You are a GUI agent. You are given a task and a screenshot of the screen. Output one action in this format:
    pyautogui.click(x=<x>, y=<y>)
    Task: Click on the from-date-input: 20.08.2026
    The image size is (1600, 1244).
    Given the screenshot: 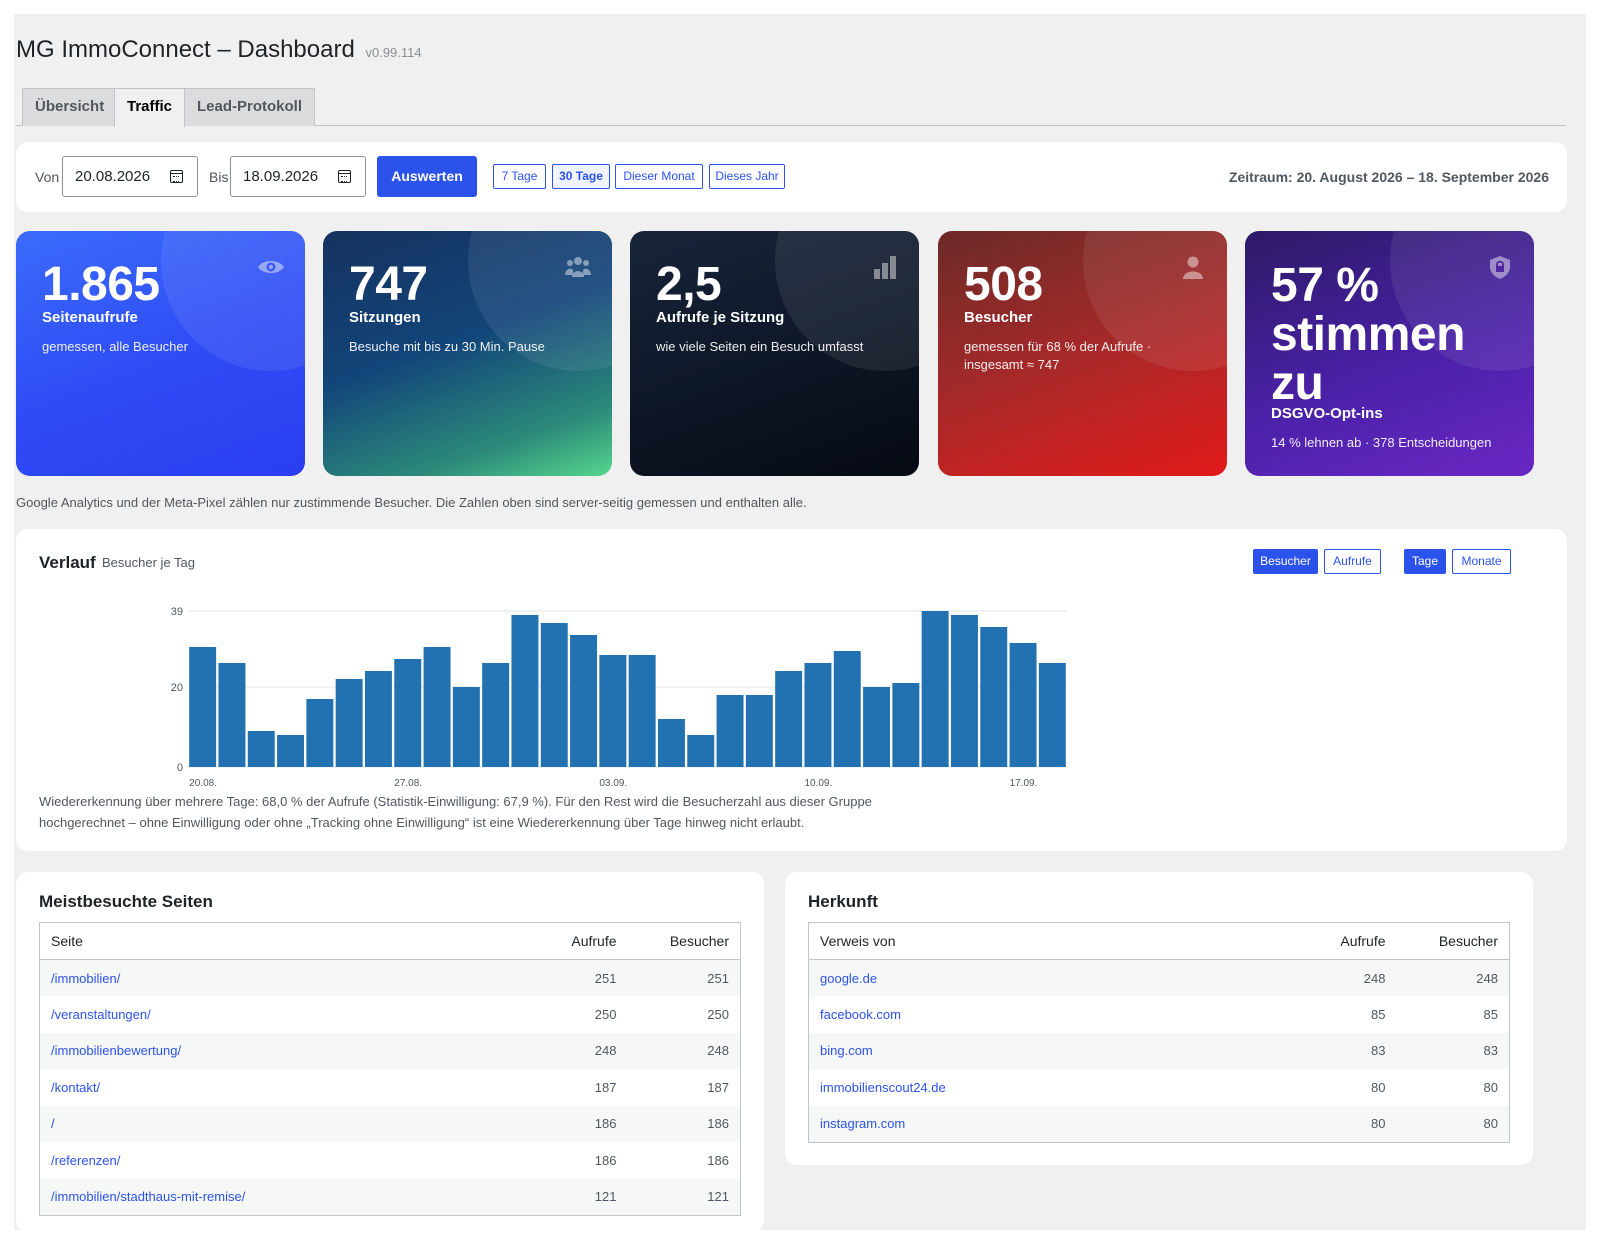 What is the action you would take?
    pyautogui.click(x=130, y=176)
    